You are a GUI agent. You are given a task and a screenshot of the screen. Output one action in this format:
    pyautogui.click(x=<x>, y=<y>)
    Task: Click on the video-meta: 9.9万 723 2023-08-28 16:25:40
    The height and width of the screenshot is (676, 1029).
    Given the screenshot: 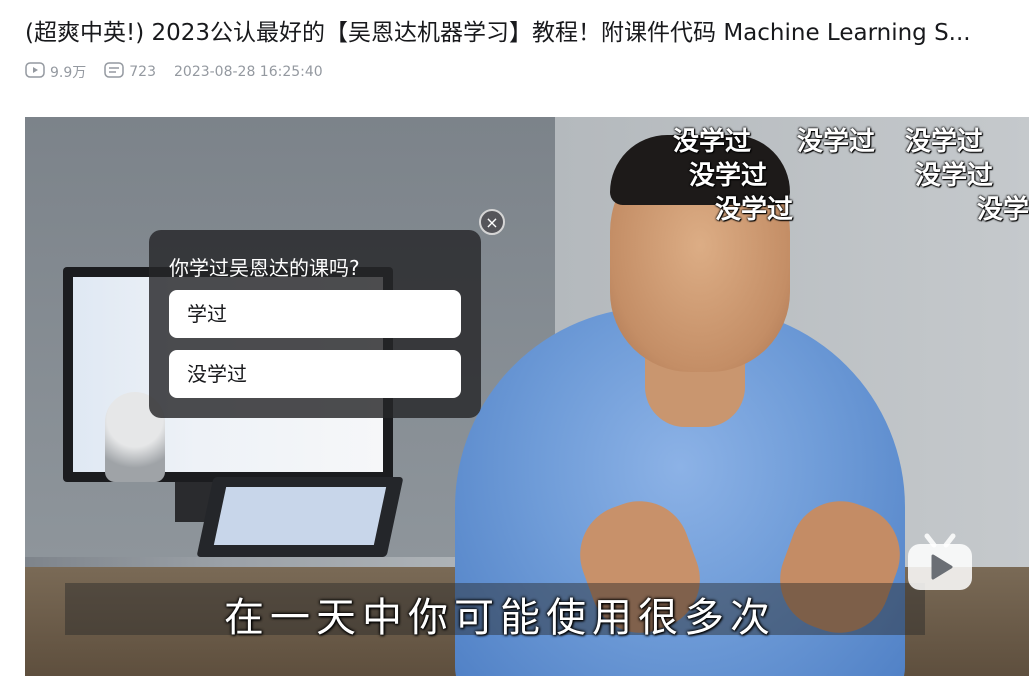 What is the action you would take?
    pyautogui.click(x=183, y=72)
    